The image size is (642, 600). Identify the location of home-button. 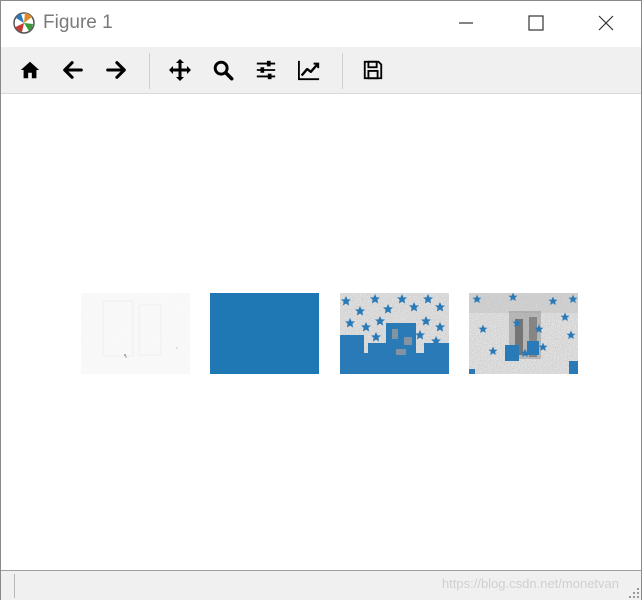
(30, 70).